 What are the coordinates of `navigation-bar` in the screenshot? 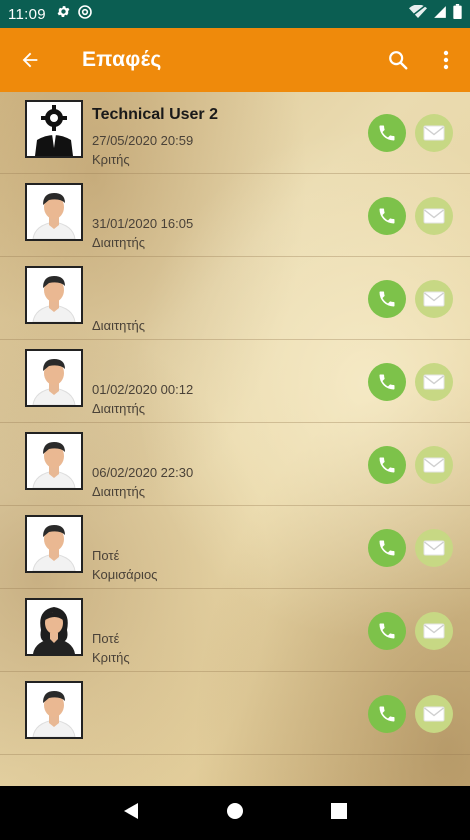 It's located at (235, 813).